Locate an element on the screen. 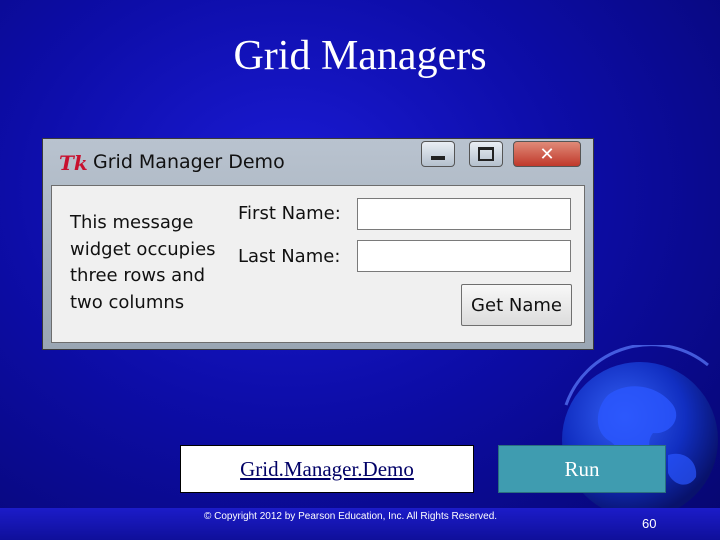 This screenshot has height=540, width=720. message-line: two columns is located at coordinates (127, 302).